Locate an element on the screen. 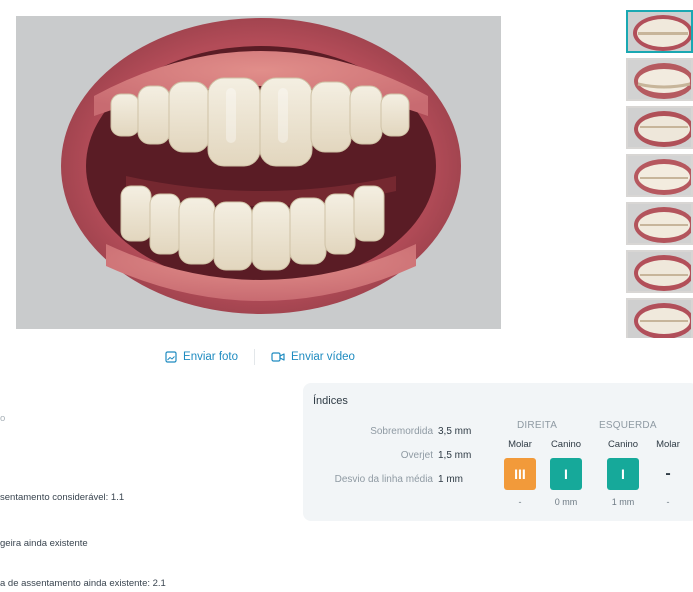 This screenshot has width=693, height=592. badge-right-canine: I is located at coordinates (566, 474).